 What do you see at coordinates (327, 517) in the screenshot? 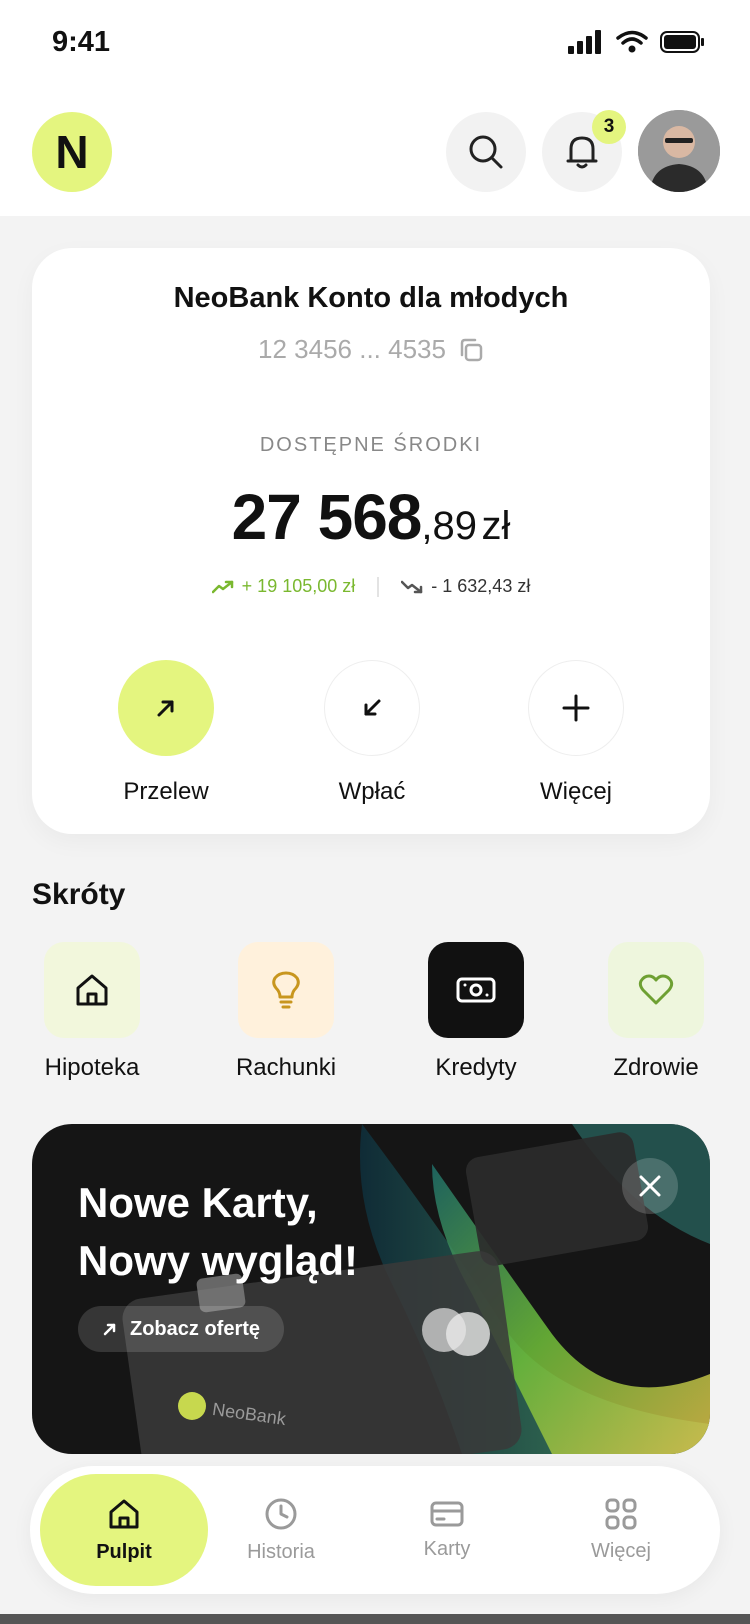
I see `balance-main: 27 568` at bounding box center [327, 517].